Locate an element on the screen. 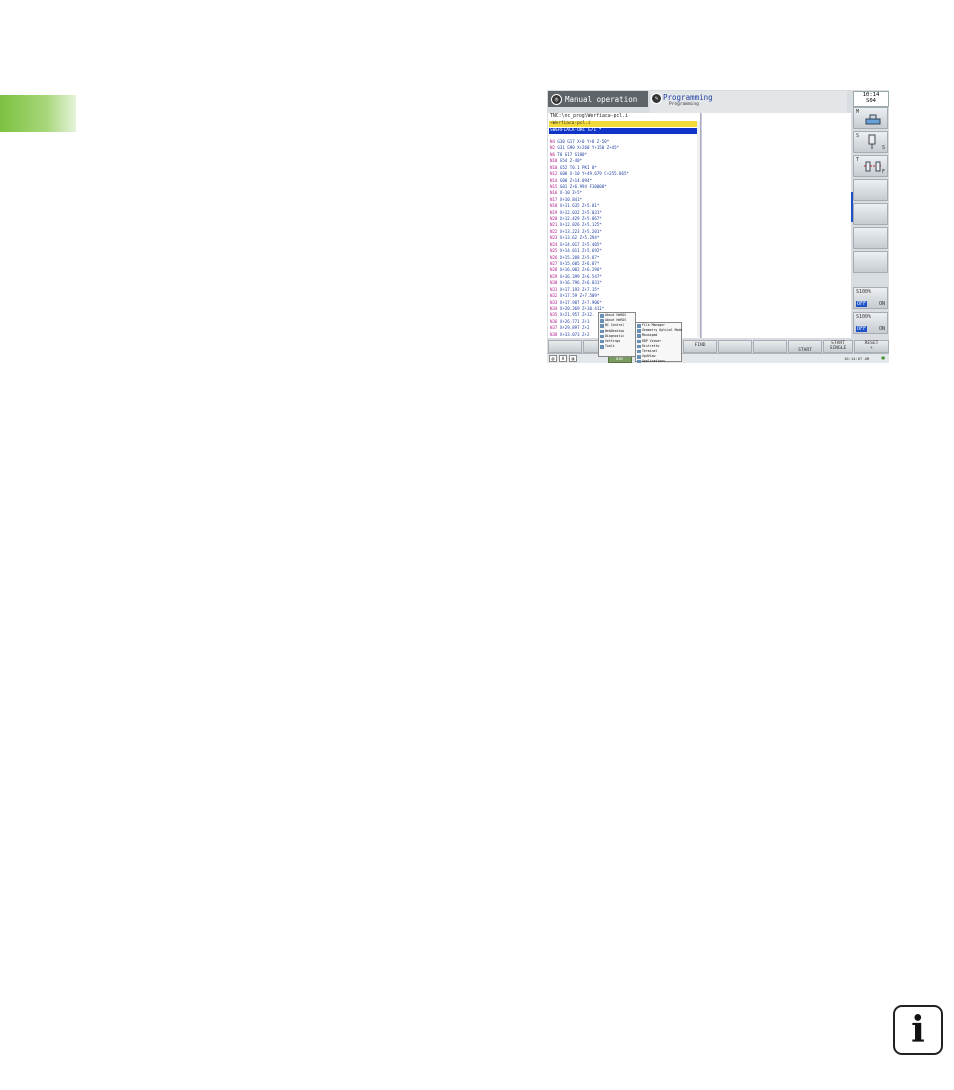 Image resolution: width=954 pixels, height=1090 pixels. start-single-label-b: SINGLE is located at coordinates (838, 348).